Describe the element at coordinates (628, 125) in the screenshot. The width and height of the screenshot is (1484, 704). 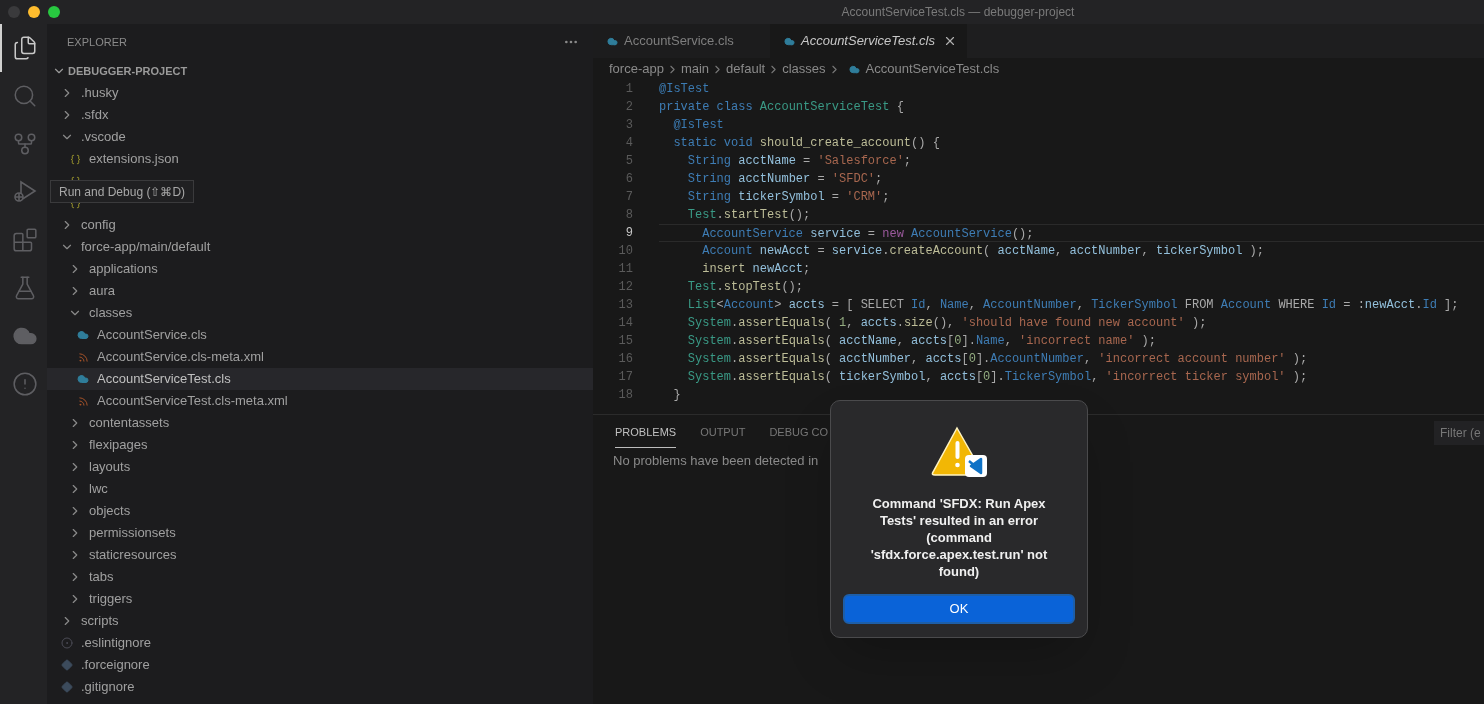
I see `line-number: 3` at that location.